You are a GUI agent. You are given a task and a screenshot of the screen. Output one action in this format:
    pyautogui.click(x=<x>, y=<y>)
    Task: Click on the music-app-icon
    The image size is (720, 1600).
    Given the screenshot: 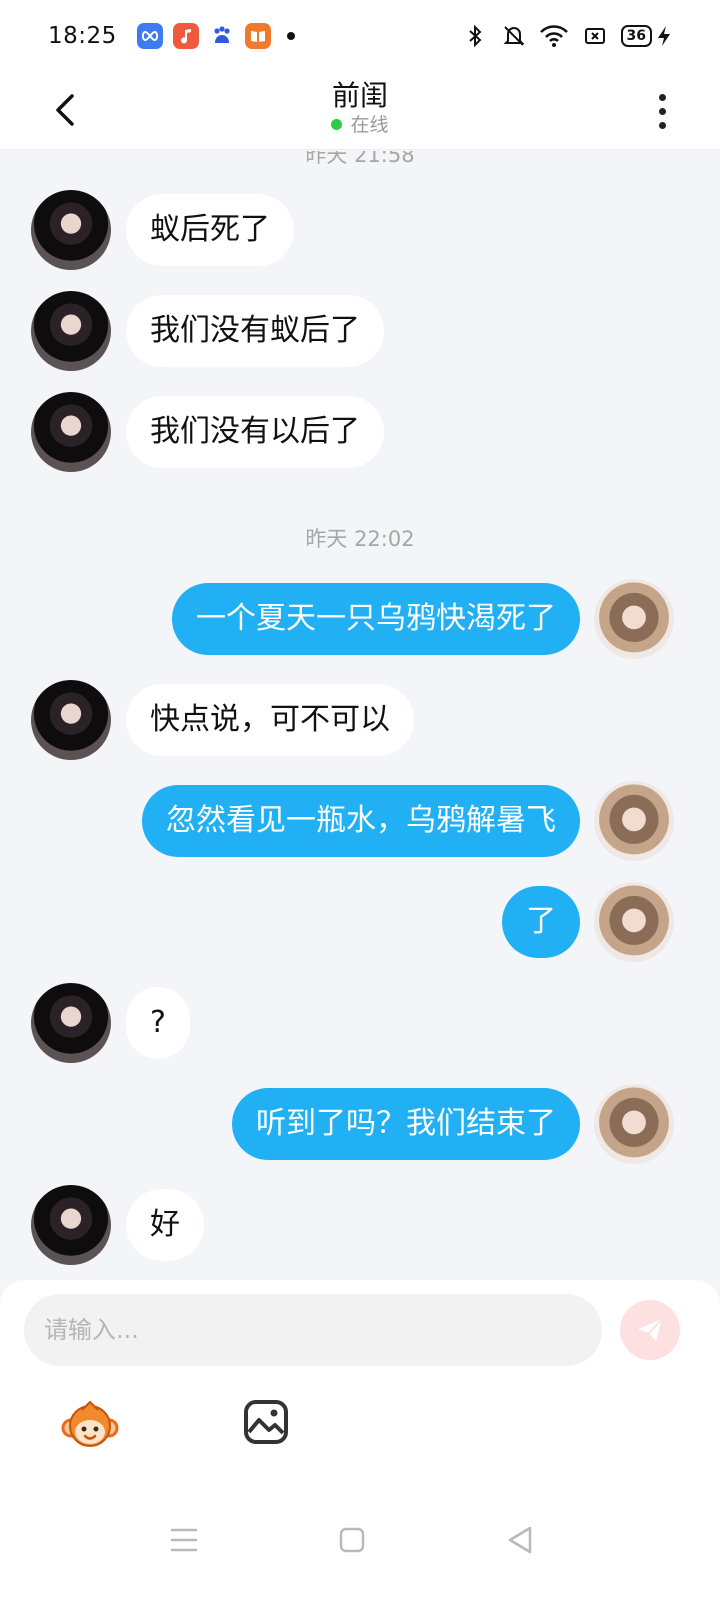 What is the action you would take?
    pyautogui.click(x=185, y=36)
    